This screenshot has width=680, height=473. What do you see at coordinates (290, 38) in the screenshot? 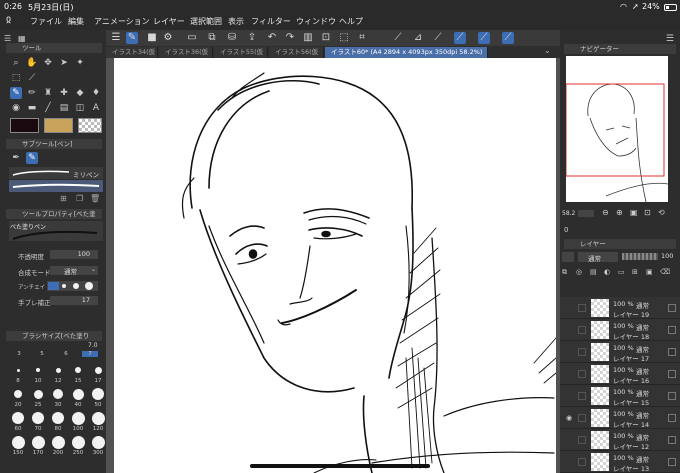
I see `redo-icon: ↷` at bounding box center [290, 38].